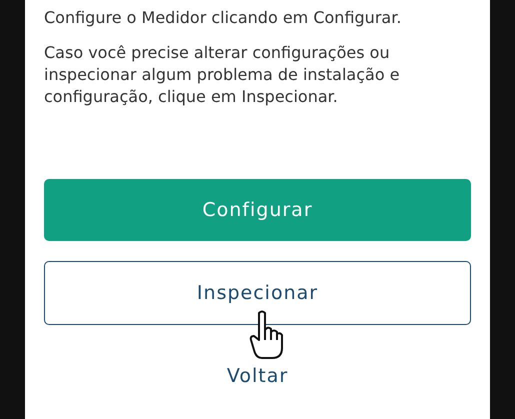 The image size is (515, 419). Describe the element at coordinates (222, 75) in the screenshot. I see `instruction-text: Caso você precise alterar configurações ou inspecionar algum problema de instalação e configuração, clique em Inspecionar.` at that location.